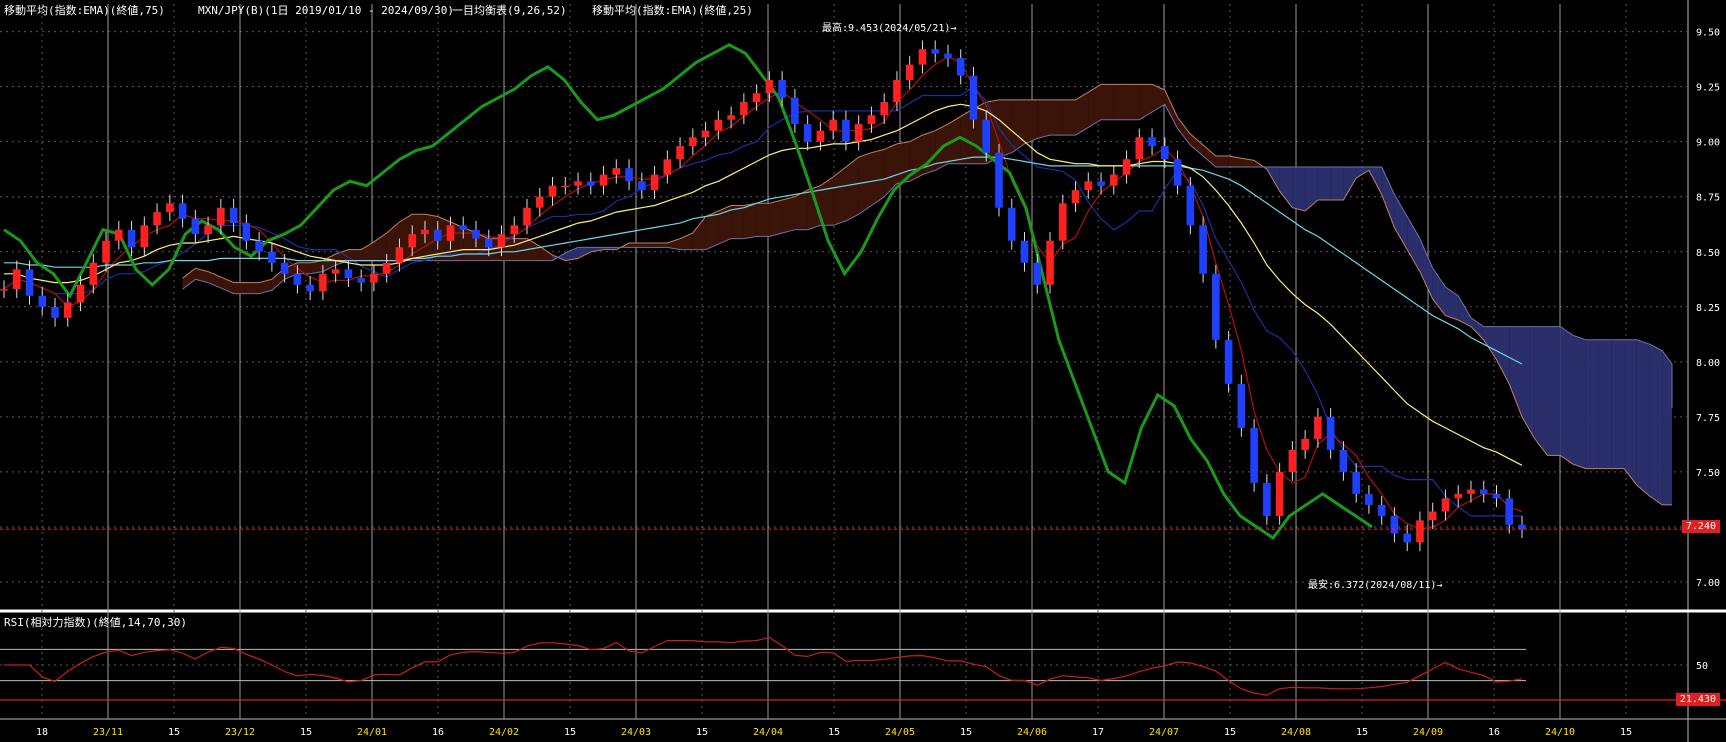 The width and height of the screenshot is (1726, 742). I want to click on high-annotation: 最高:9.453(2024/05/21)→, so click(889, 27).